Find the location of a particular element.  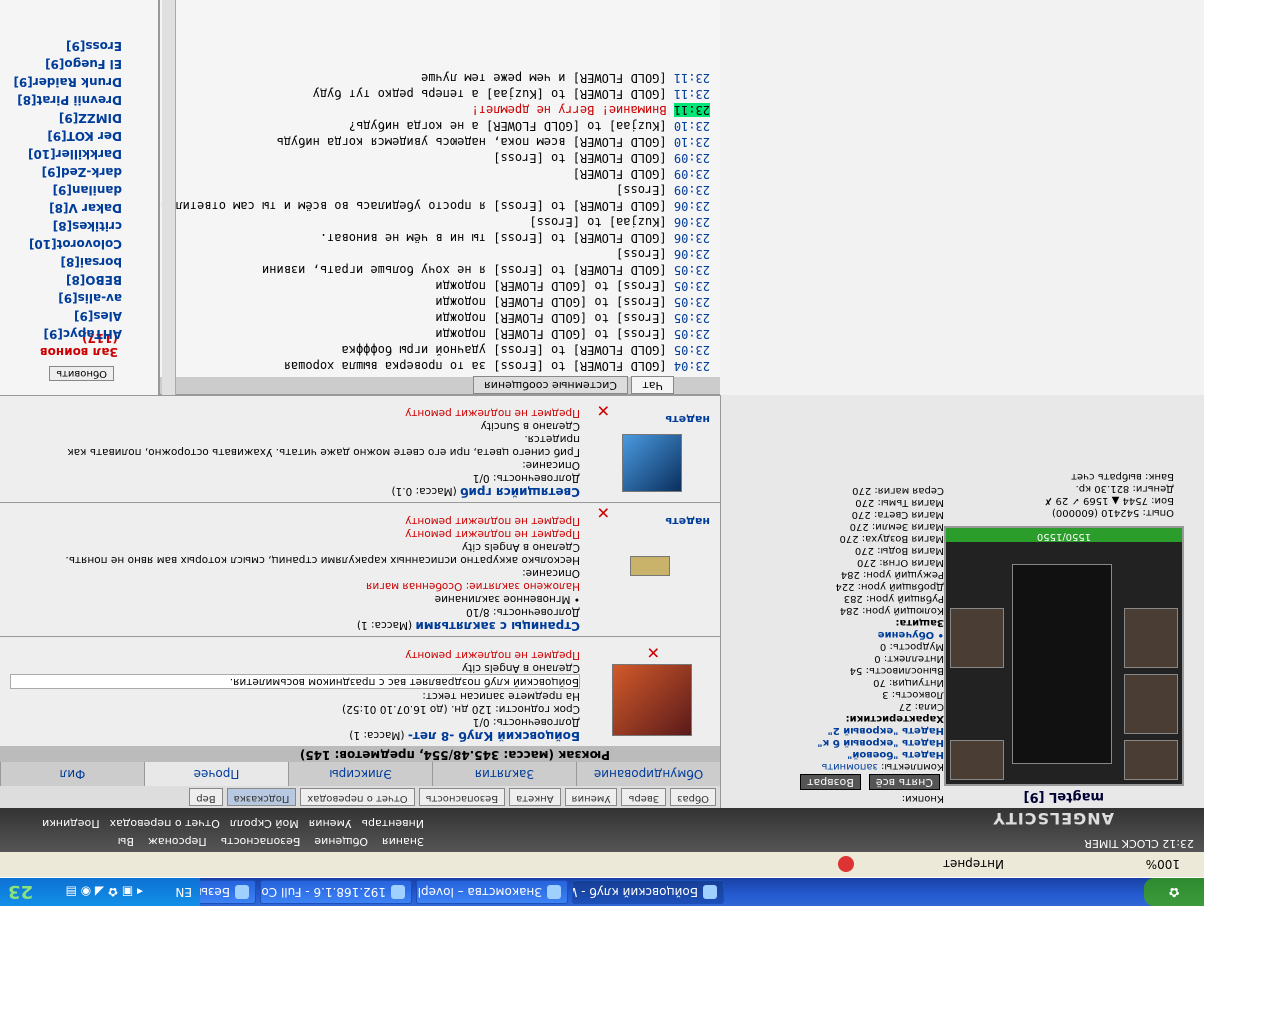

menu-communication: Общение is located at coordinates (341, 841).